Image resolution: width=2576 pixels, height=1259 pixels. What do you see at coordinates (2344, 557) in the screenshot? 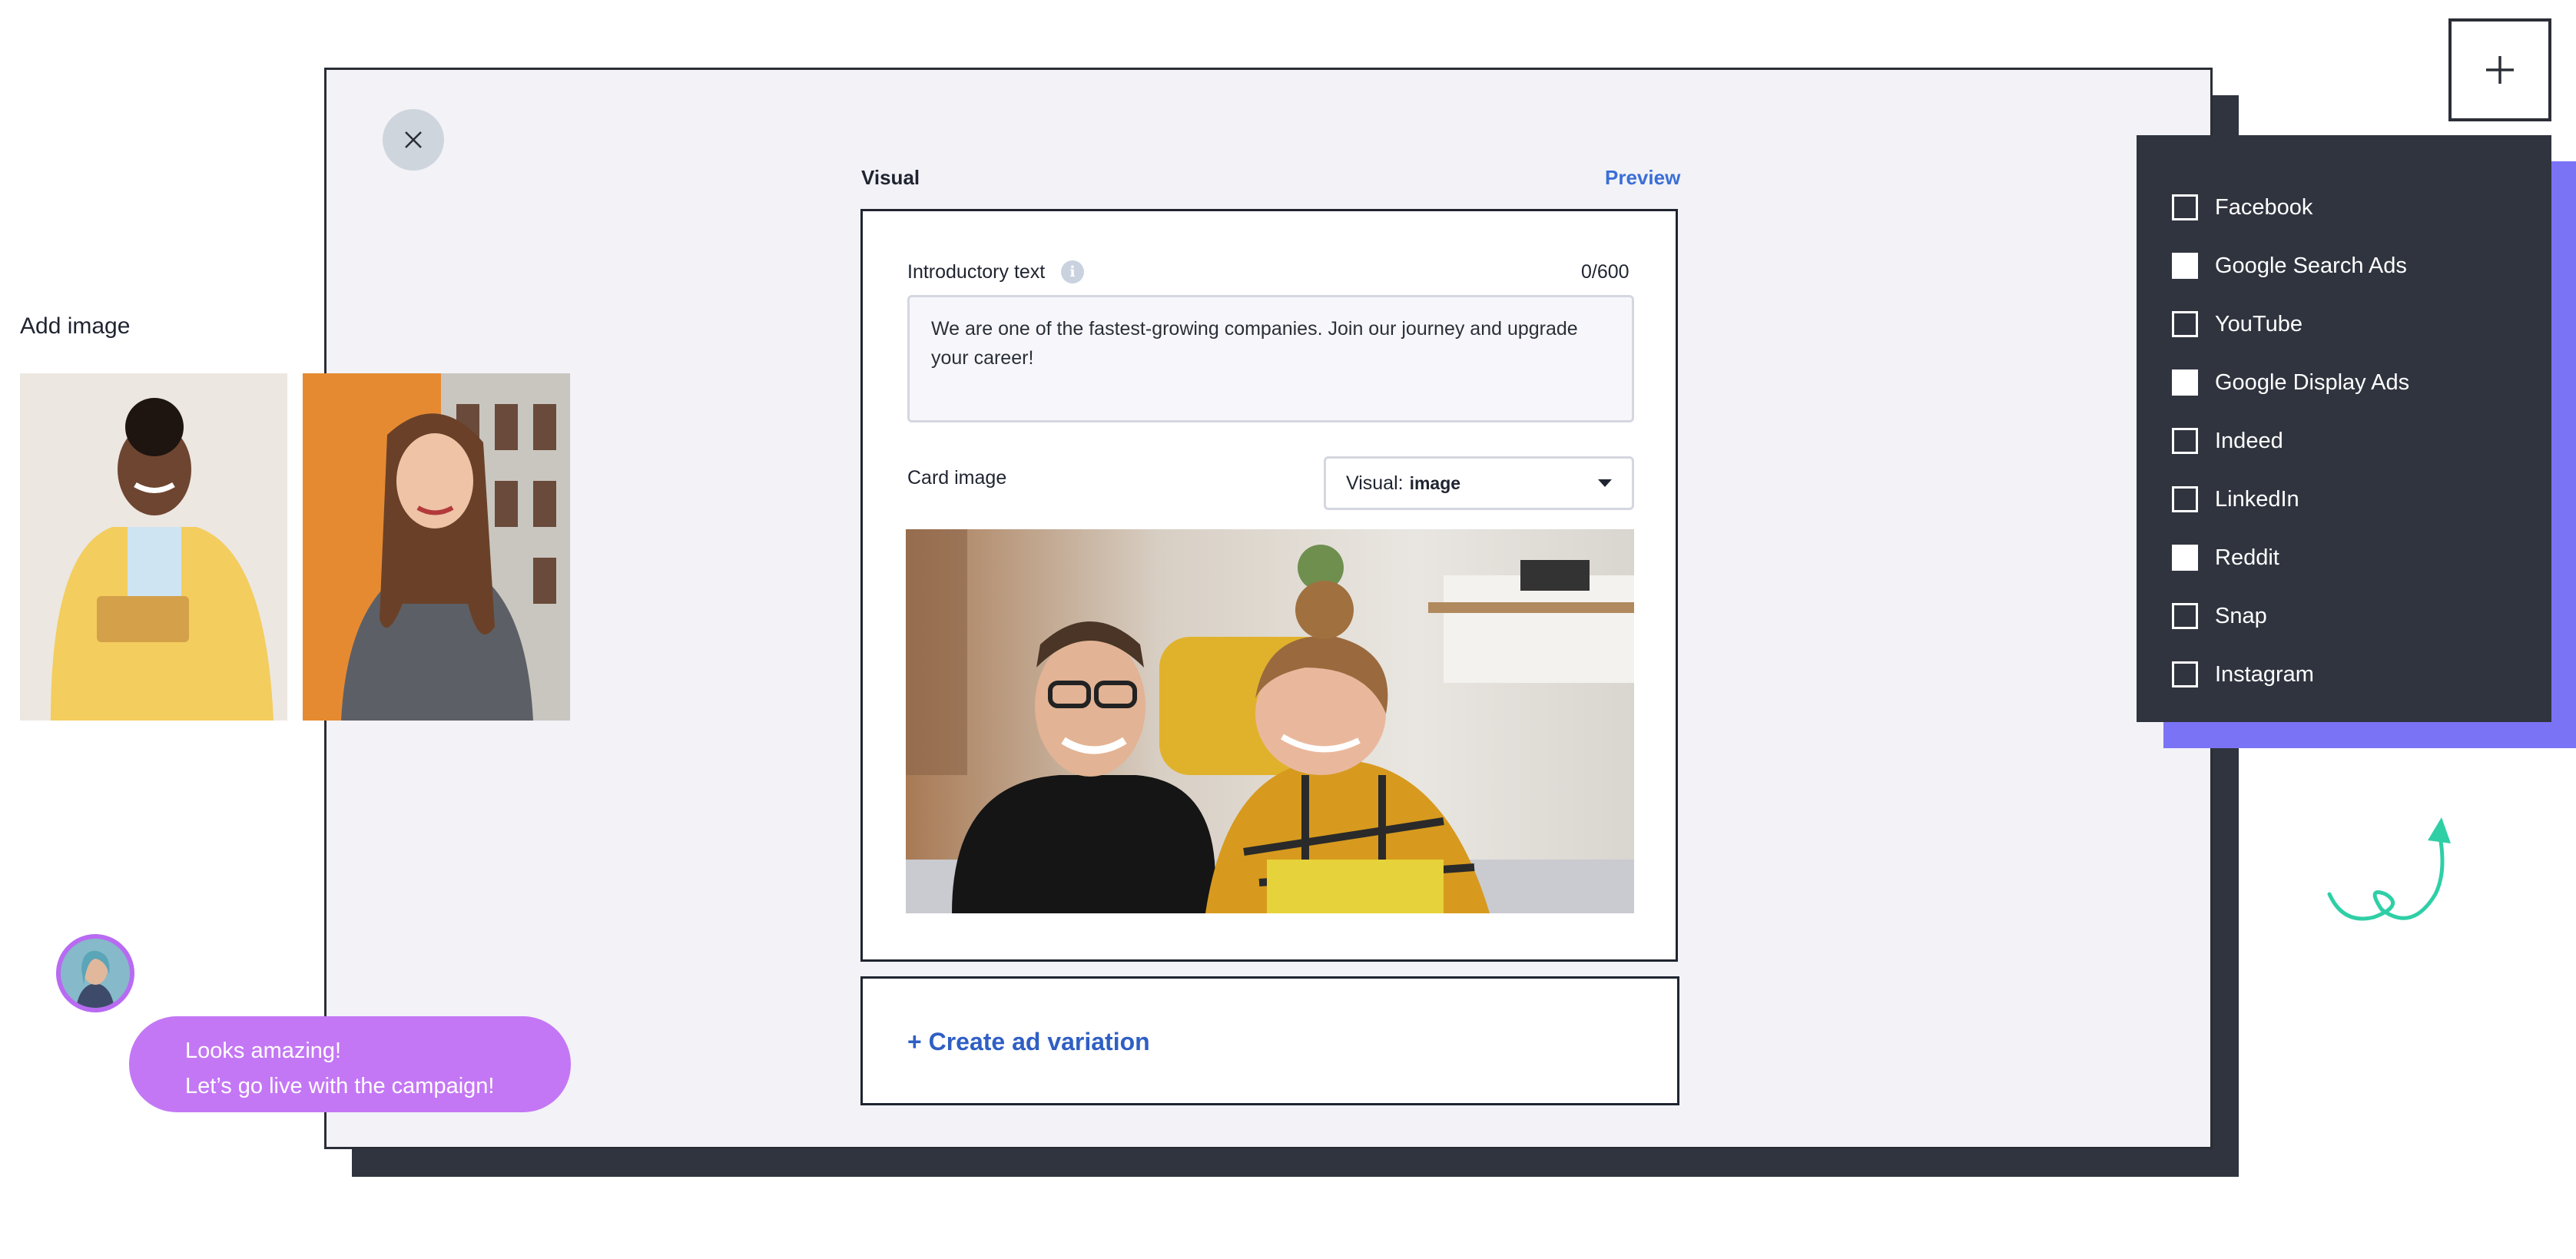
I see `channel-item-reddit: Reddit` at bounding box center [2344, 557].